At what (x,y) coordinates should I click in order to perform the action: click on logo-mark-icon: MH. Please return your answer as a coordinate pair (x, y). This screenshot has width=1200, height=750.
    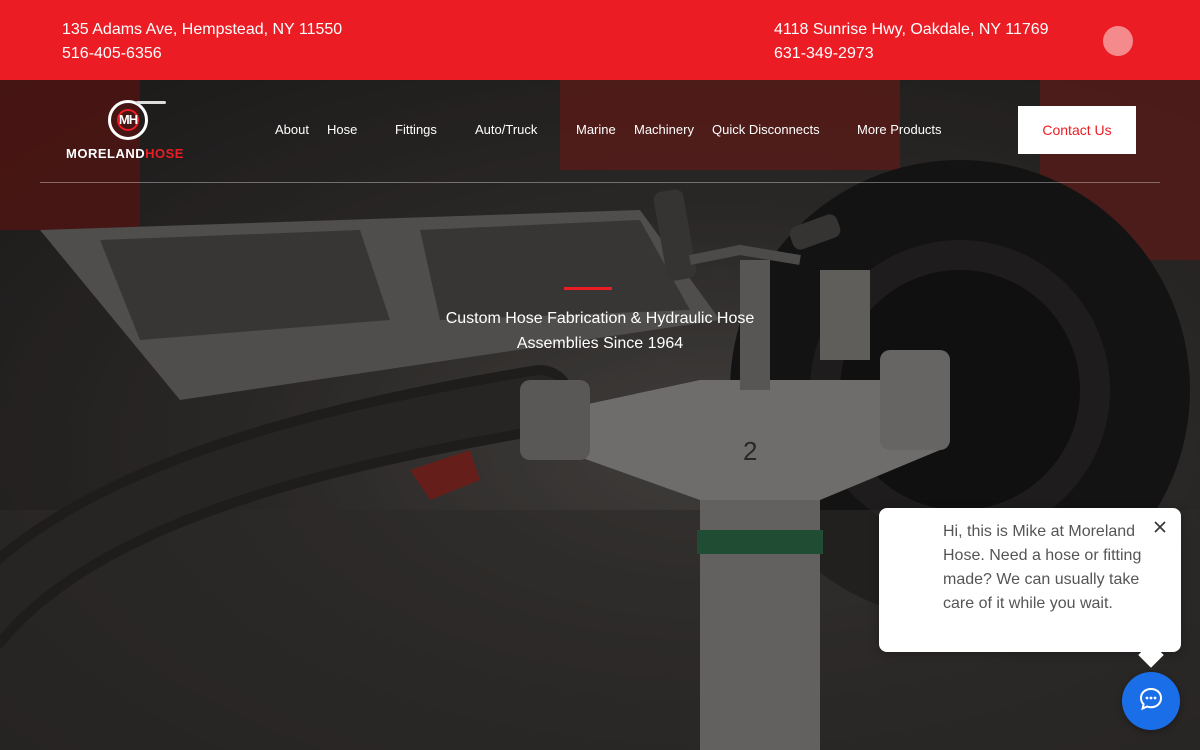
    Looking at the image, I should click on (128, 120).